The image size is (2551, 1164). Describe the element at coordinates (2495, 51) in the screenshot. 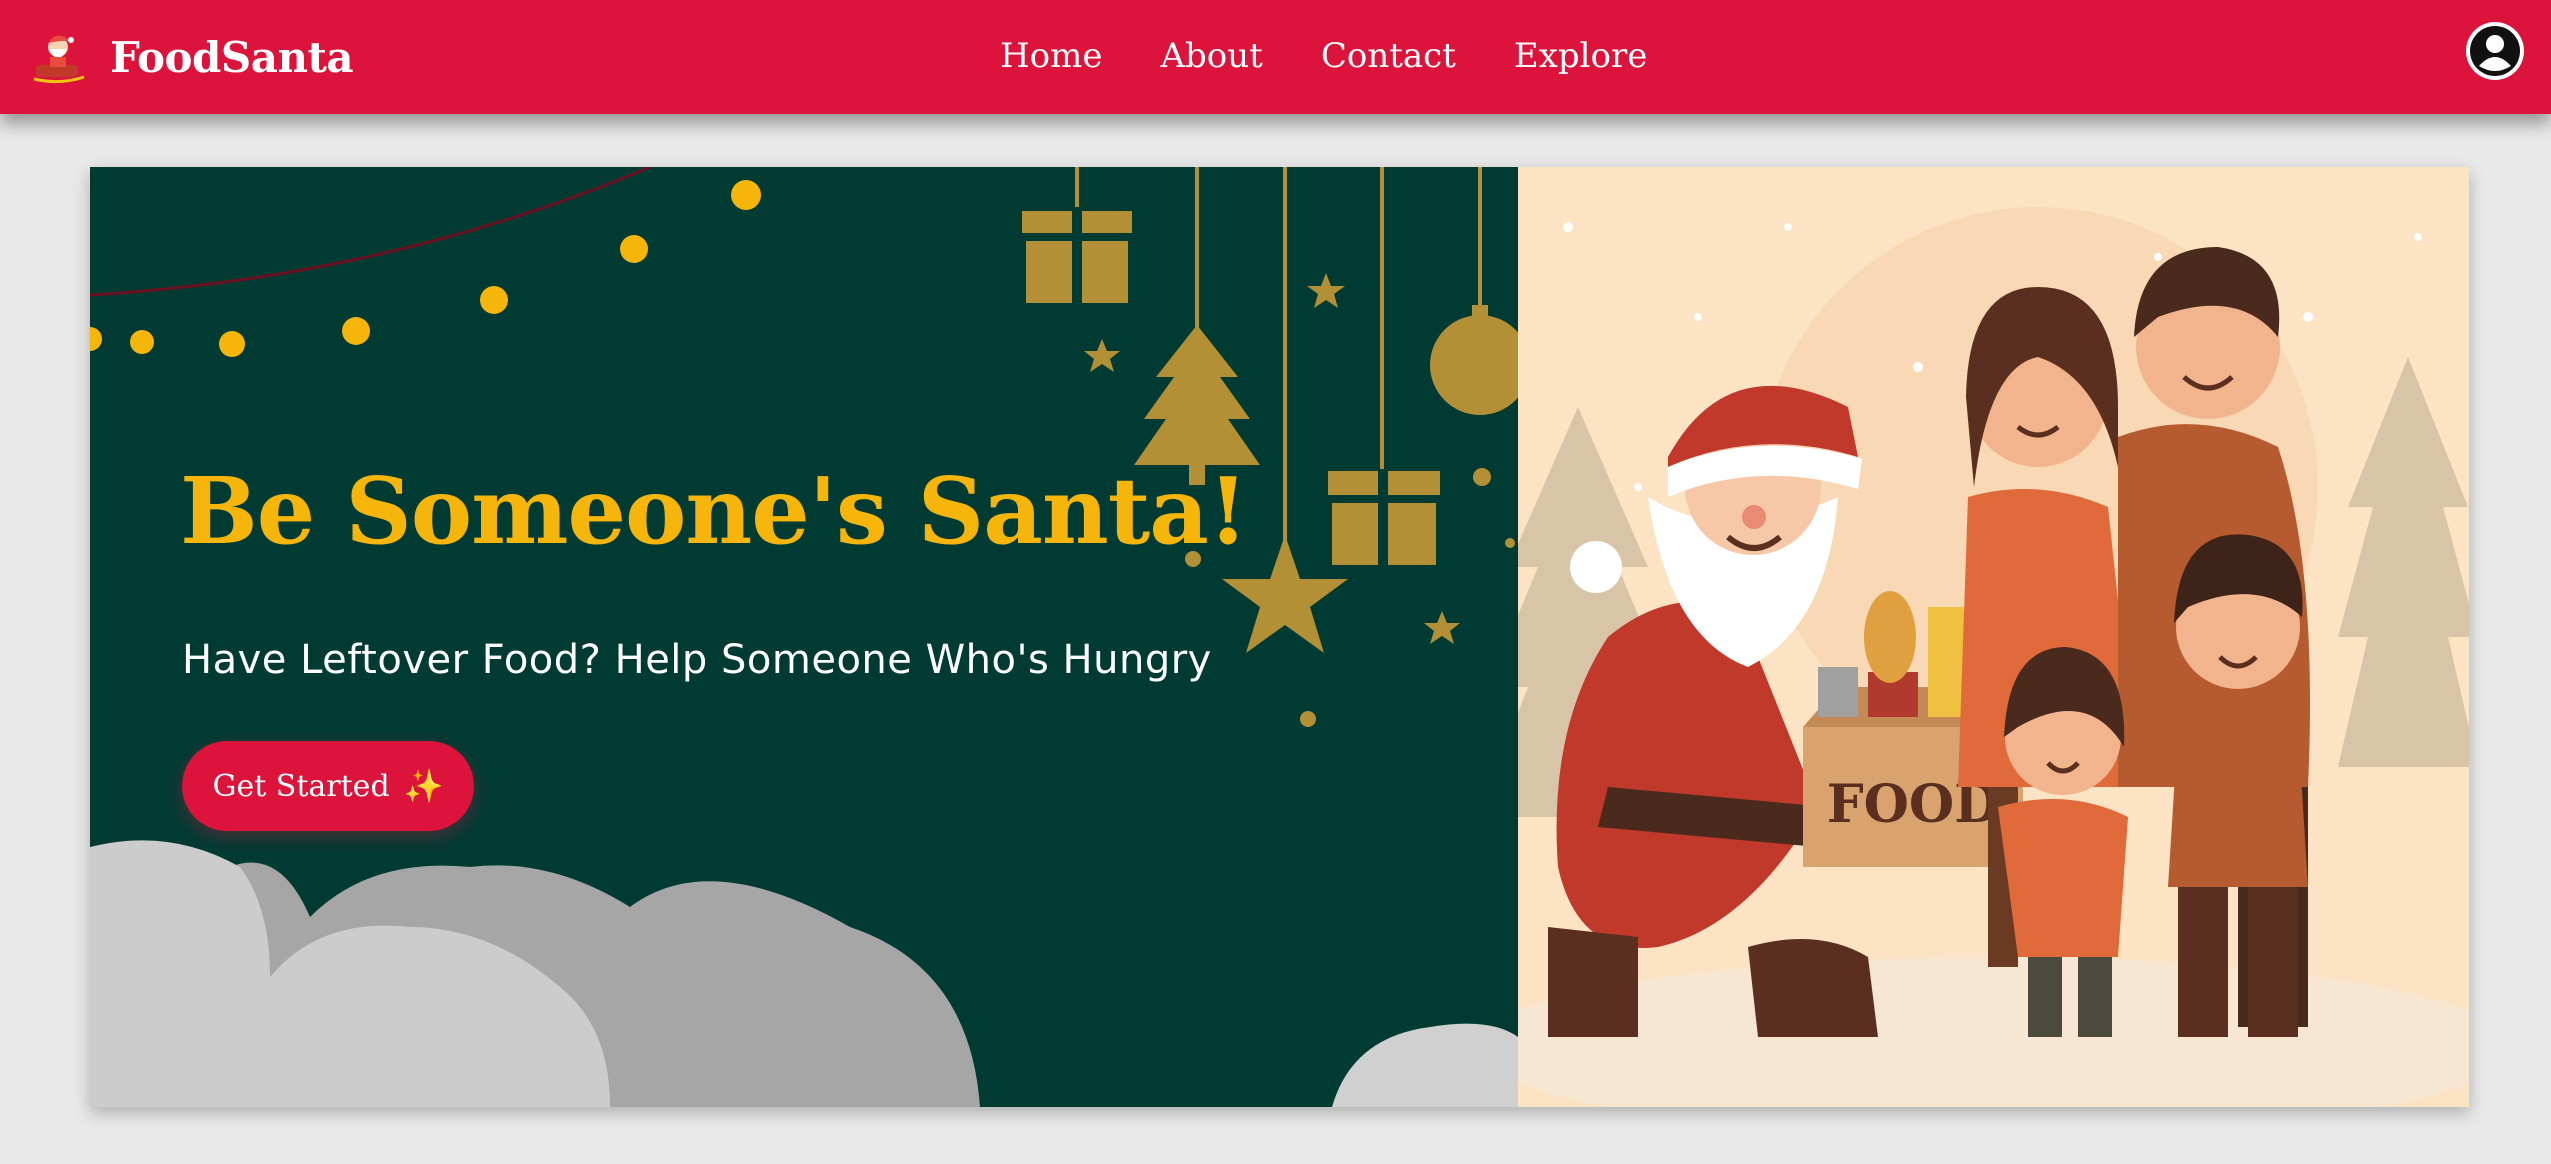

I see `user-circle-icon` at that location.